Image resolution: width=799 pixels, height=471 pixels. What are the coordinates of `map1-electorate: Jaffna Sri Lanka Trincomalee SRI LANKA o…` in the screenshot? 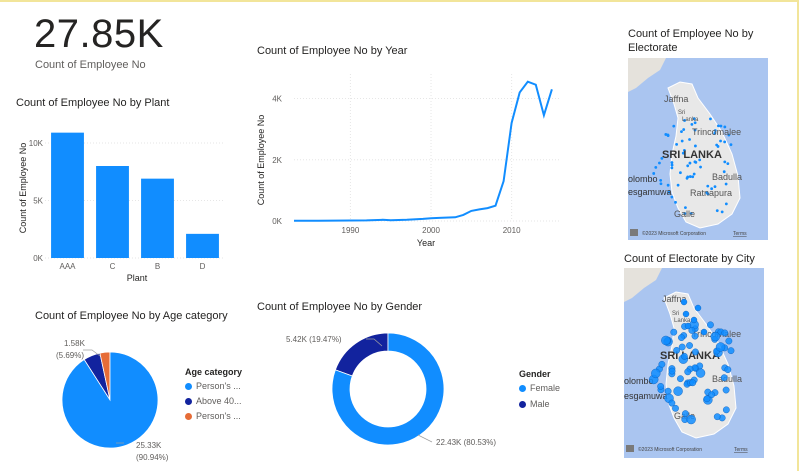 It's located at (698, 149).